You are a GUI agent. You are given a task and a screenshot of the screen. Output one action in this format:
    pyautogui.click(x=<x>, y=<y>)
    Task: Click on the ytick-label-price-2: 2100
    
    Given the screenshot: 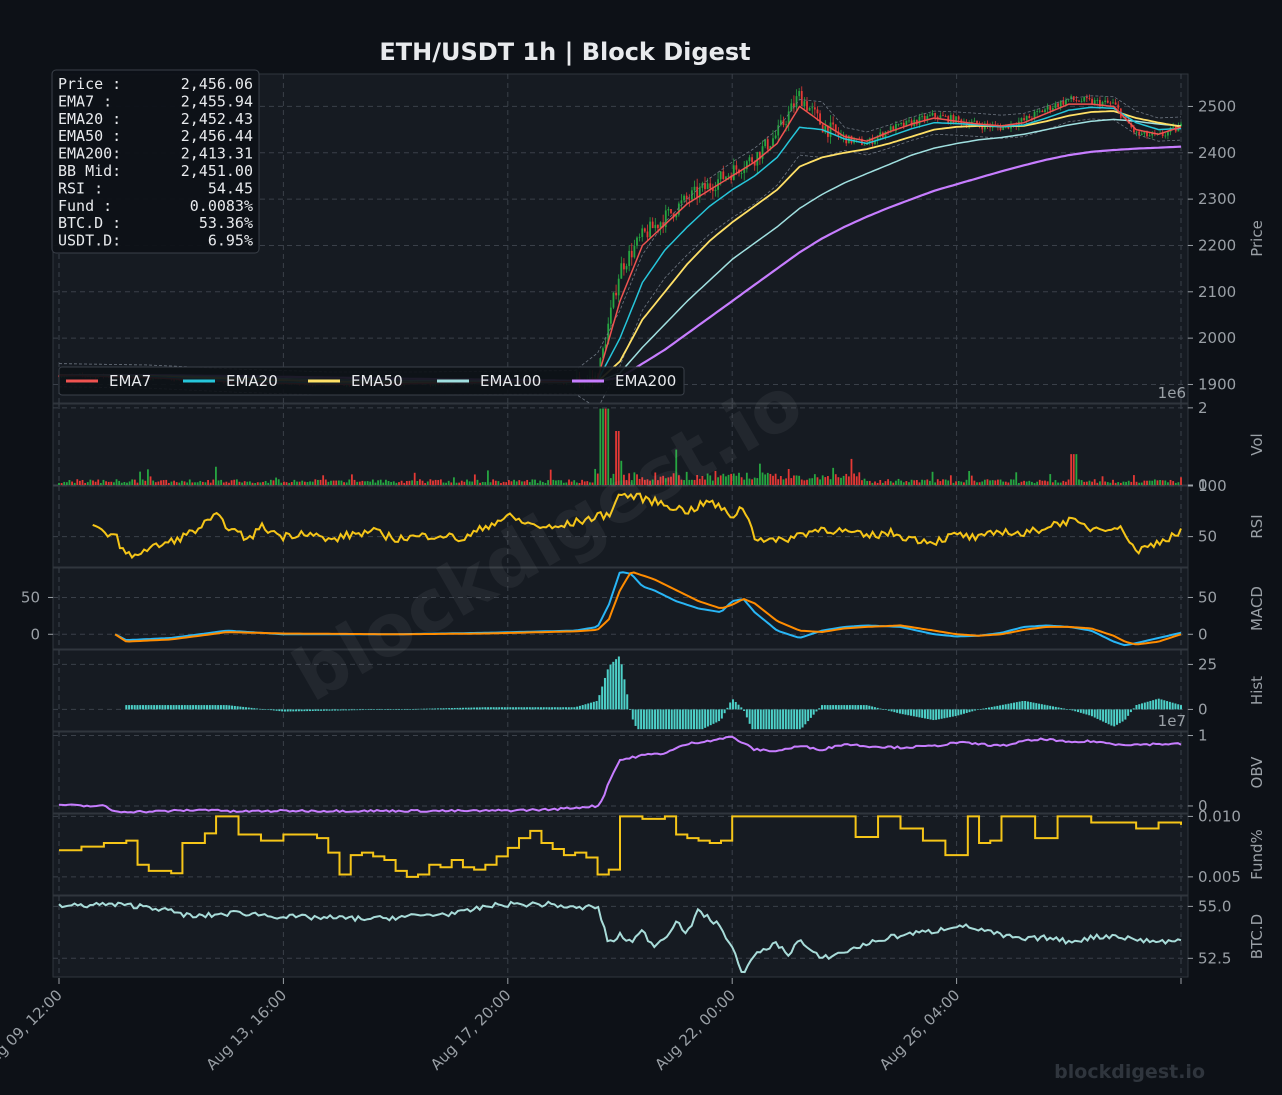 What is the action you would take?
    pyautogui.click(x=1217, y=292)
    